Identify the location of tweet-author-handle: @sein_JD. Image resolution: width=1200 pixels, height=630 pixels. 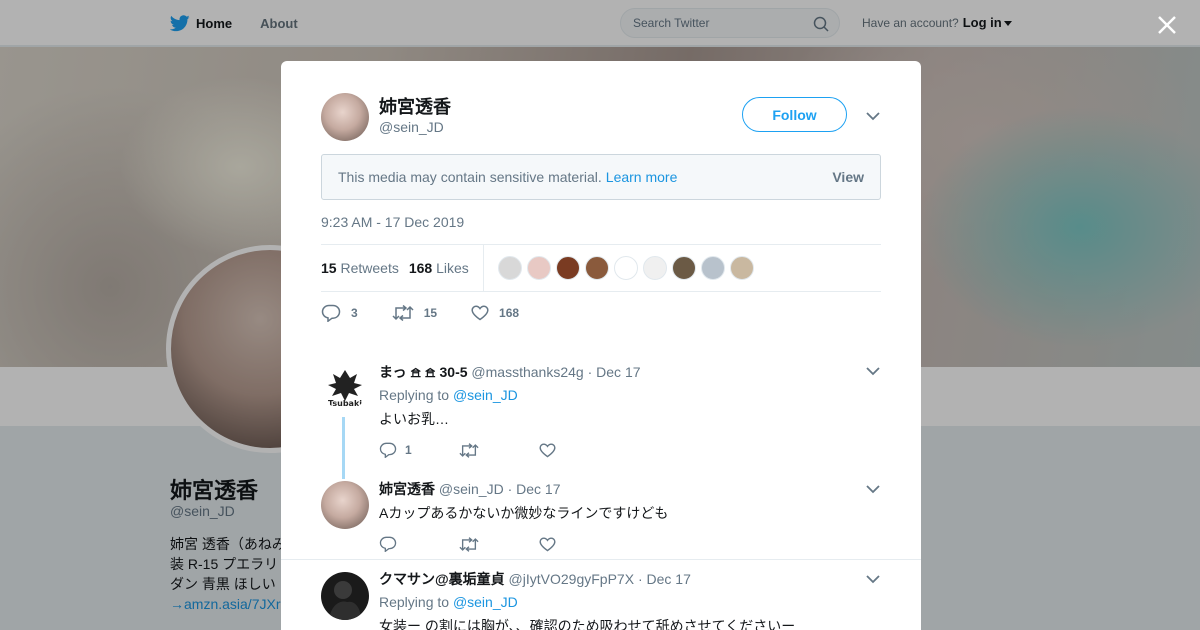
(411, 127).